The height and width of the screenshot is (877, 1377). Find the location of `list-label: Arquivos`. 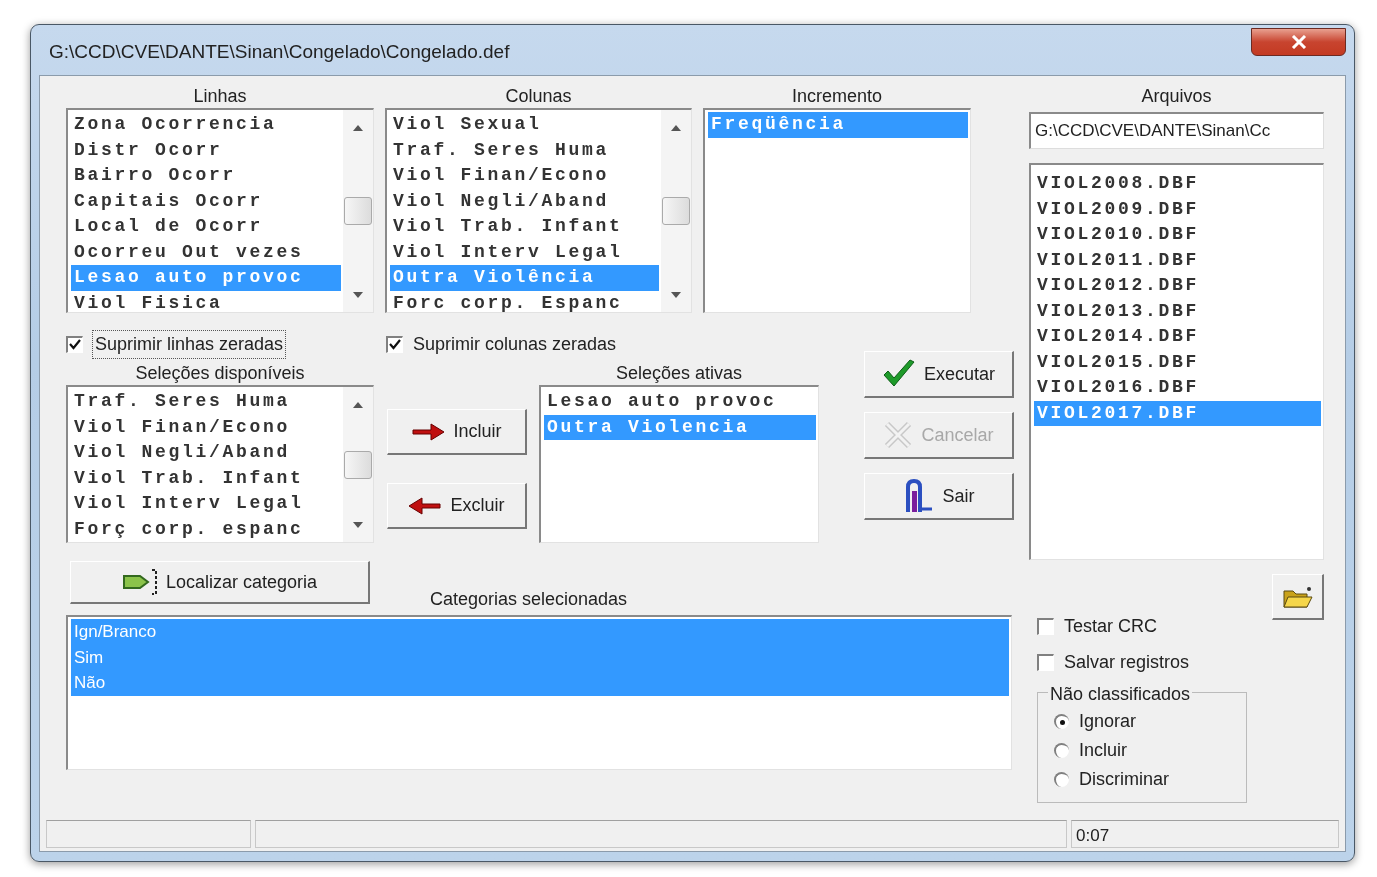

list-label: Arquivos is located at coordinates (1176, 96).